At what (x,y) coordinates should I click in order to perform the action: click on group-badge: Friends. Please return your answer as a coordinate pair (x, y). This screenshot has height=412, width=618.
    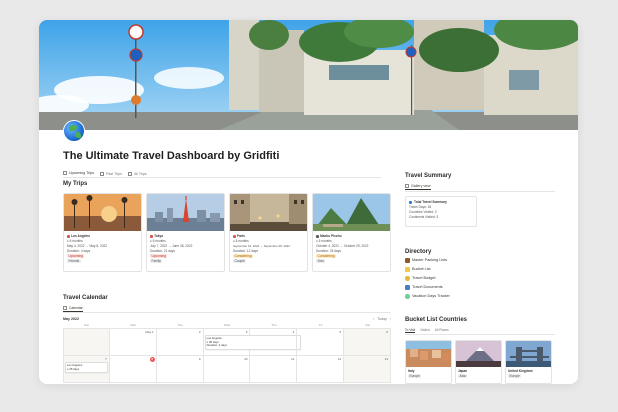
    Looking at the image, I should click on (74, 261).